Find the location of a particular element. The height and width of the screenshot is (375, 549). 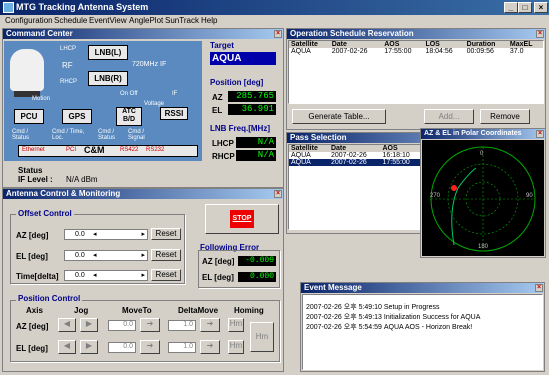

remove-button: Remove is located at coordinates (505, 116).